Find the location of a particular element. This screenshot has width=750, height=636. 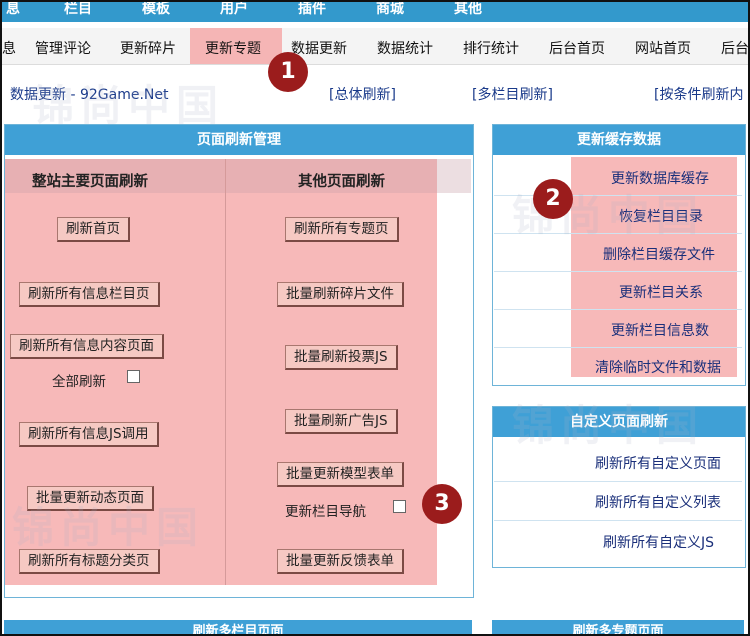

nav-item-admin: 后台 is located at coordinates (734, 48).